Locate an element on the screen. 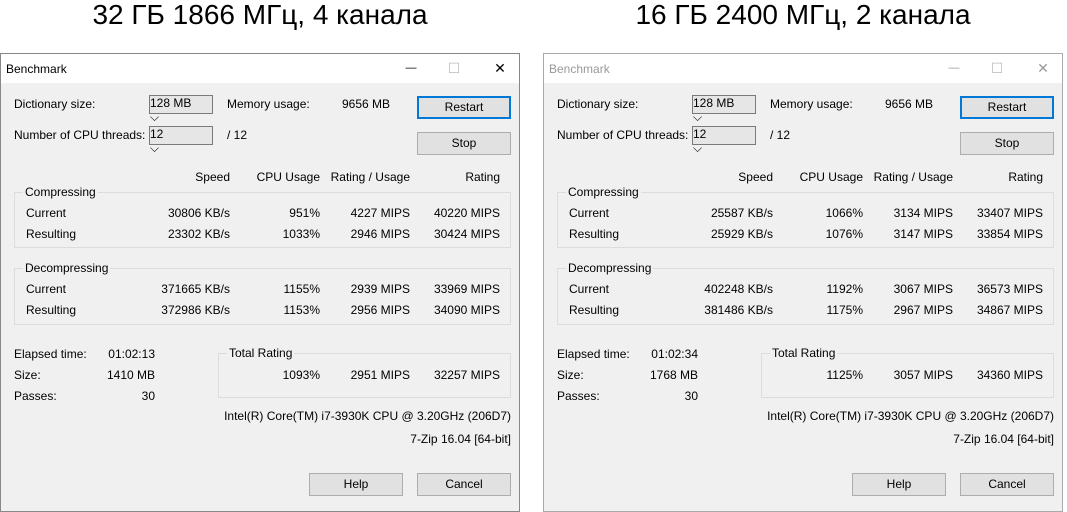 Image resolution: width=1067 pixels, height=512 pixels. total-rating-usage: 3057 MIPS is located at coordinates (923, 375).